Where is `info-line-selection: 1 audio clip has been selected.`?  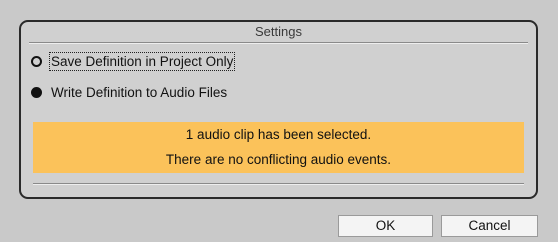
info-line-selection: 1 audio clip has been selected. is located at coordinates (278, 134).